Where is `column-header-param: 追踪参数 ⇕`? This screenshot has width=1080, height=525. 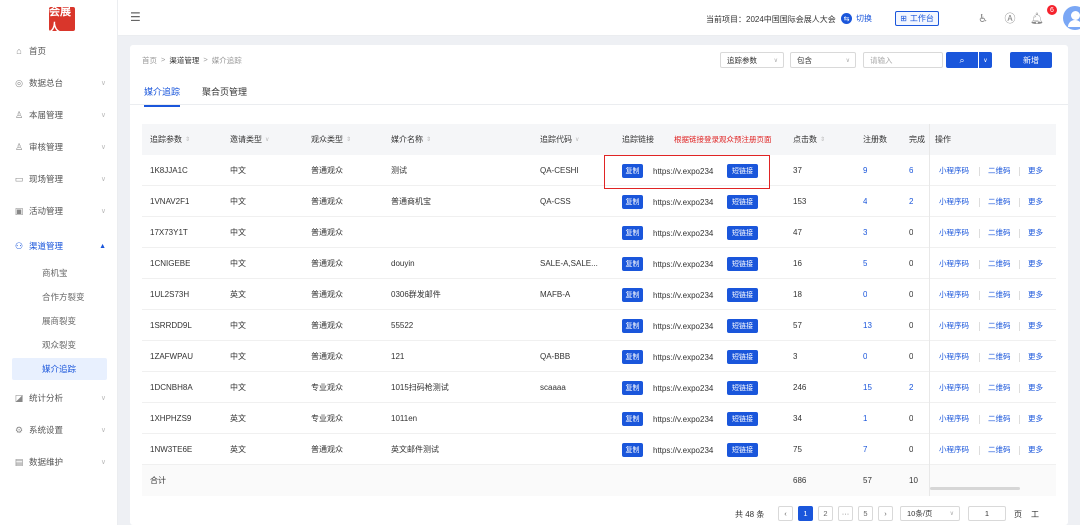
column-header-param: 追踪参数 ⇕ is located at coordinates (170, 139).